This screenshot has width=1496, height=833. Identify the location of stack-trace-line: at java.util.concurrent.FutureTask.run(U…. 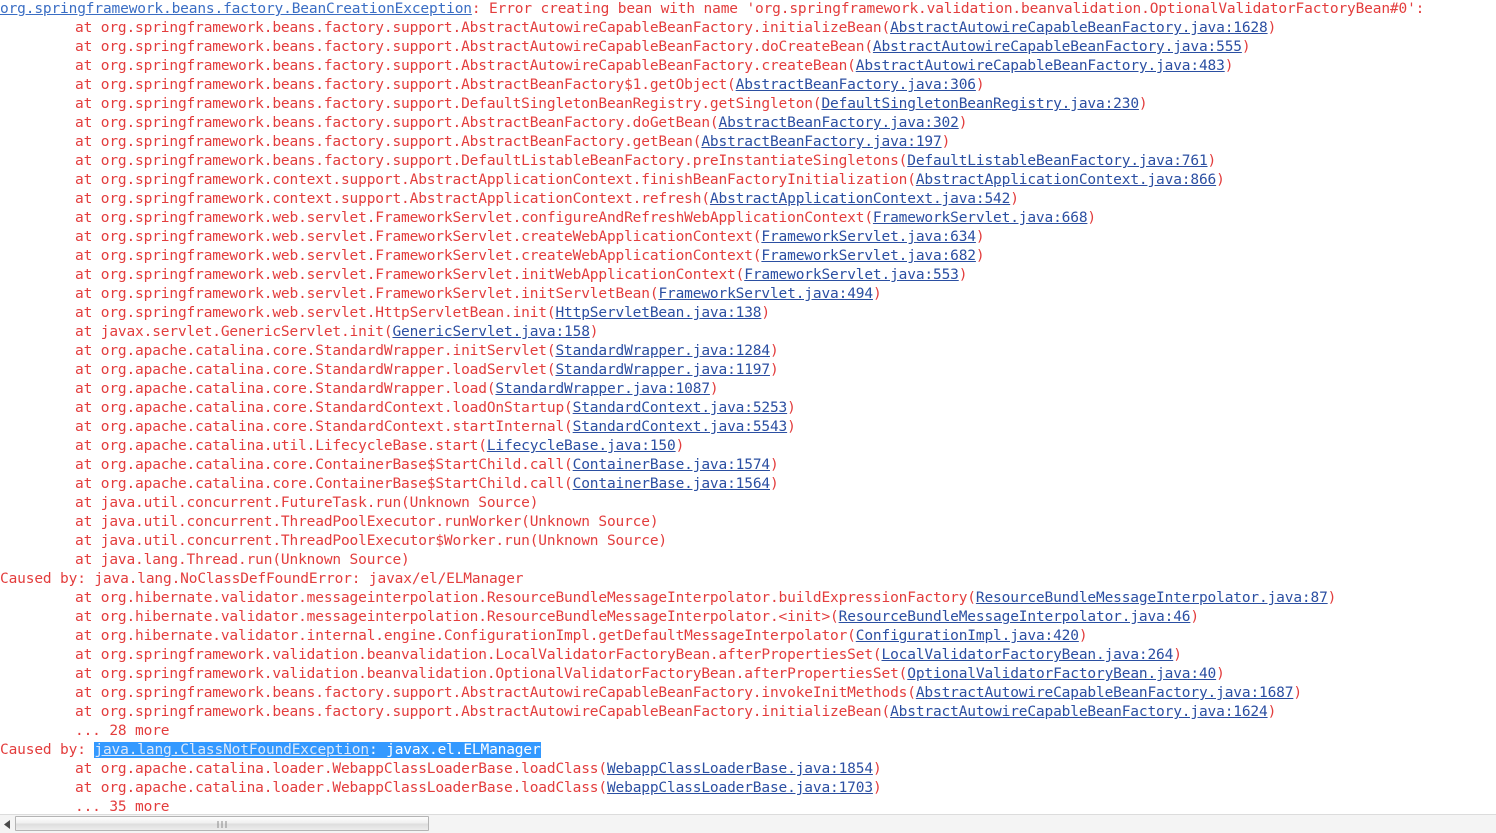
(748, 503).